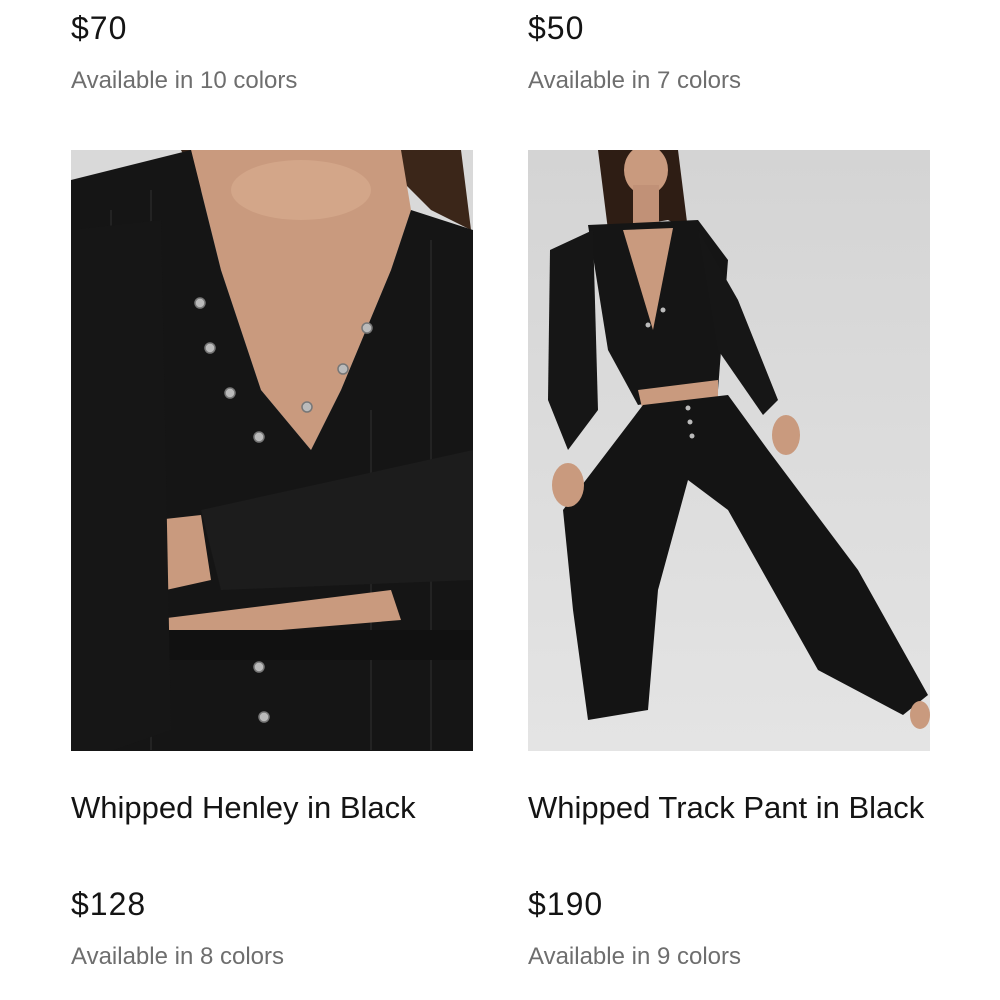  What do you see at coordinates (635, 80) in the screenshot?
I see `previous-product-colors: Available in 7 colors` at bounding box center [635, 80].